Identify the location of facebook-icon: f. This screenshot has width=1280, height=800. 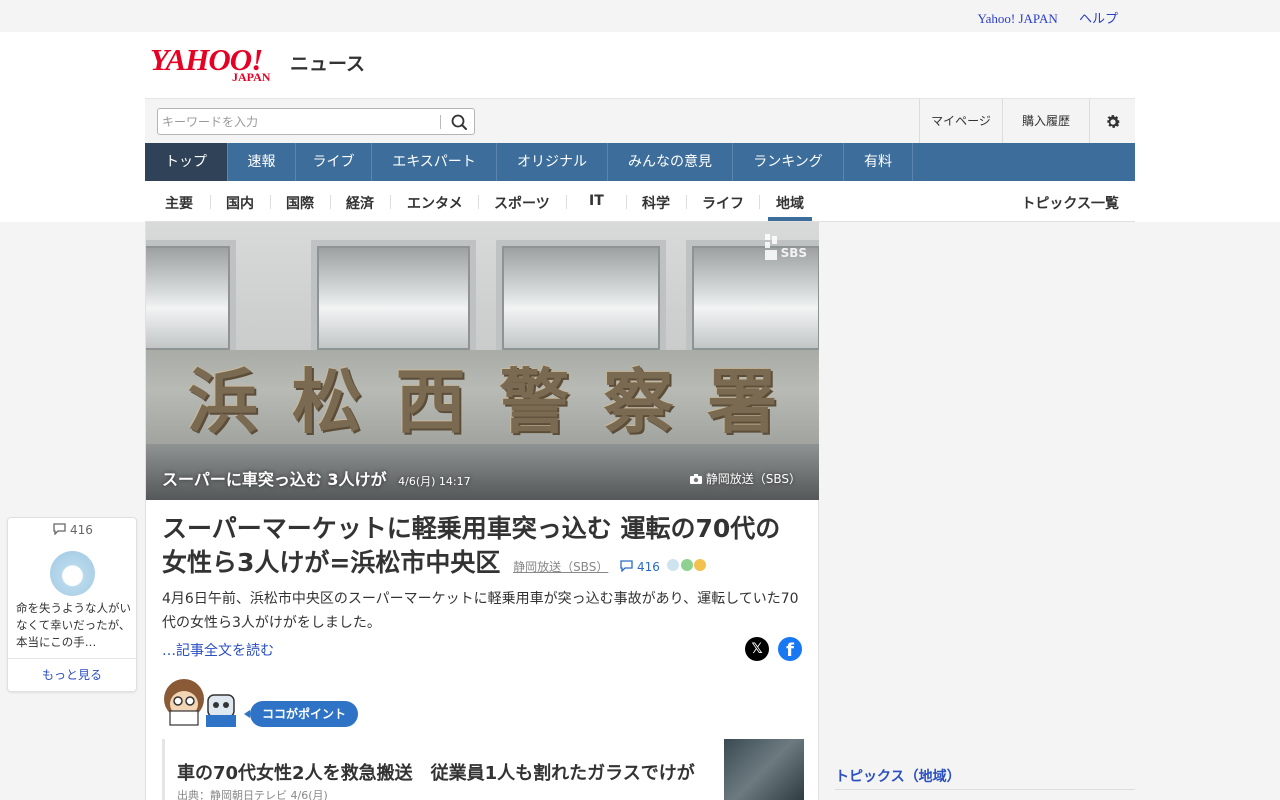
(790, 650).